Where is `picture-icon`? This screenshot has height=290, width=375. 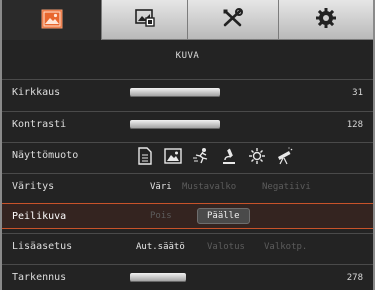
picture-icon is located at coordinates (52, 20).